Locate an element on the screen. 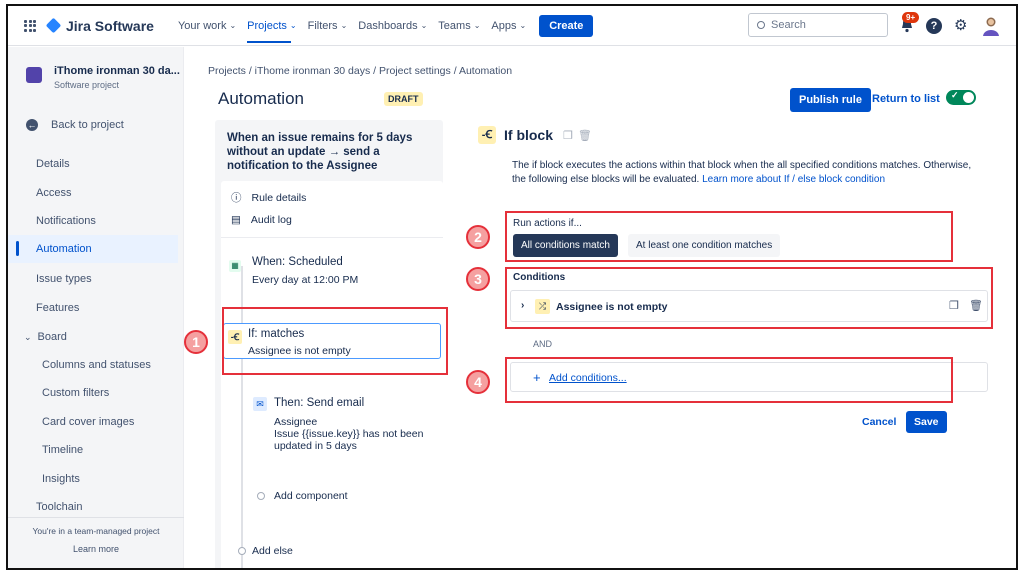  condition-row: › ⤮ Assignee is not empty ❐ 🗑 is located at coordinates (749, 306).